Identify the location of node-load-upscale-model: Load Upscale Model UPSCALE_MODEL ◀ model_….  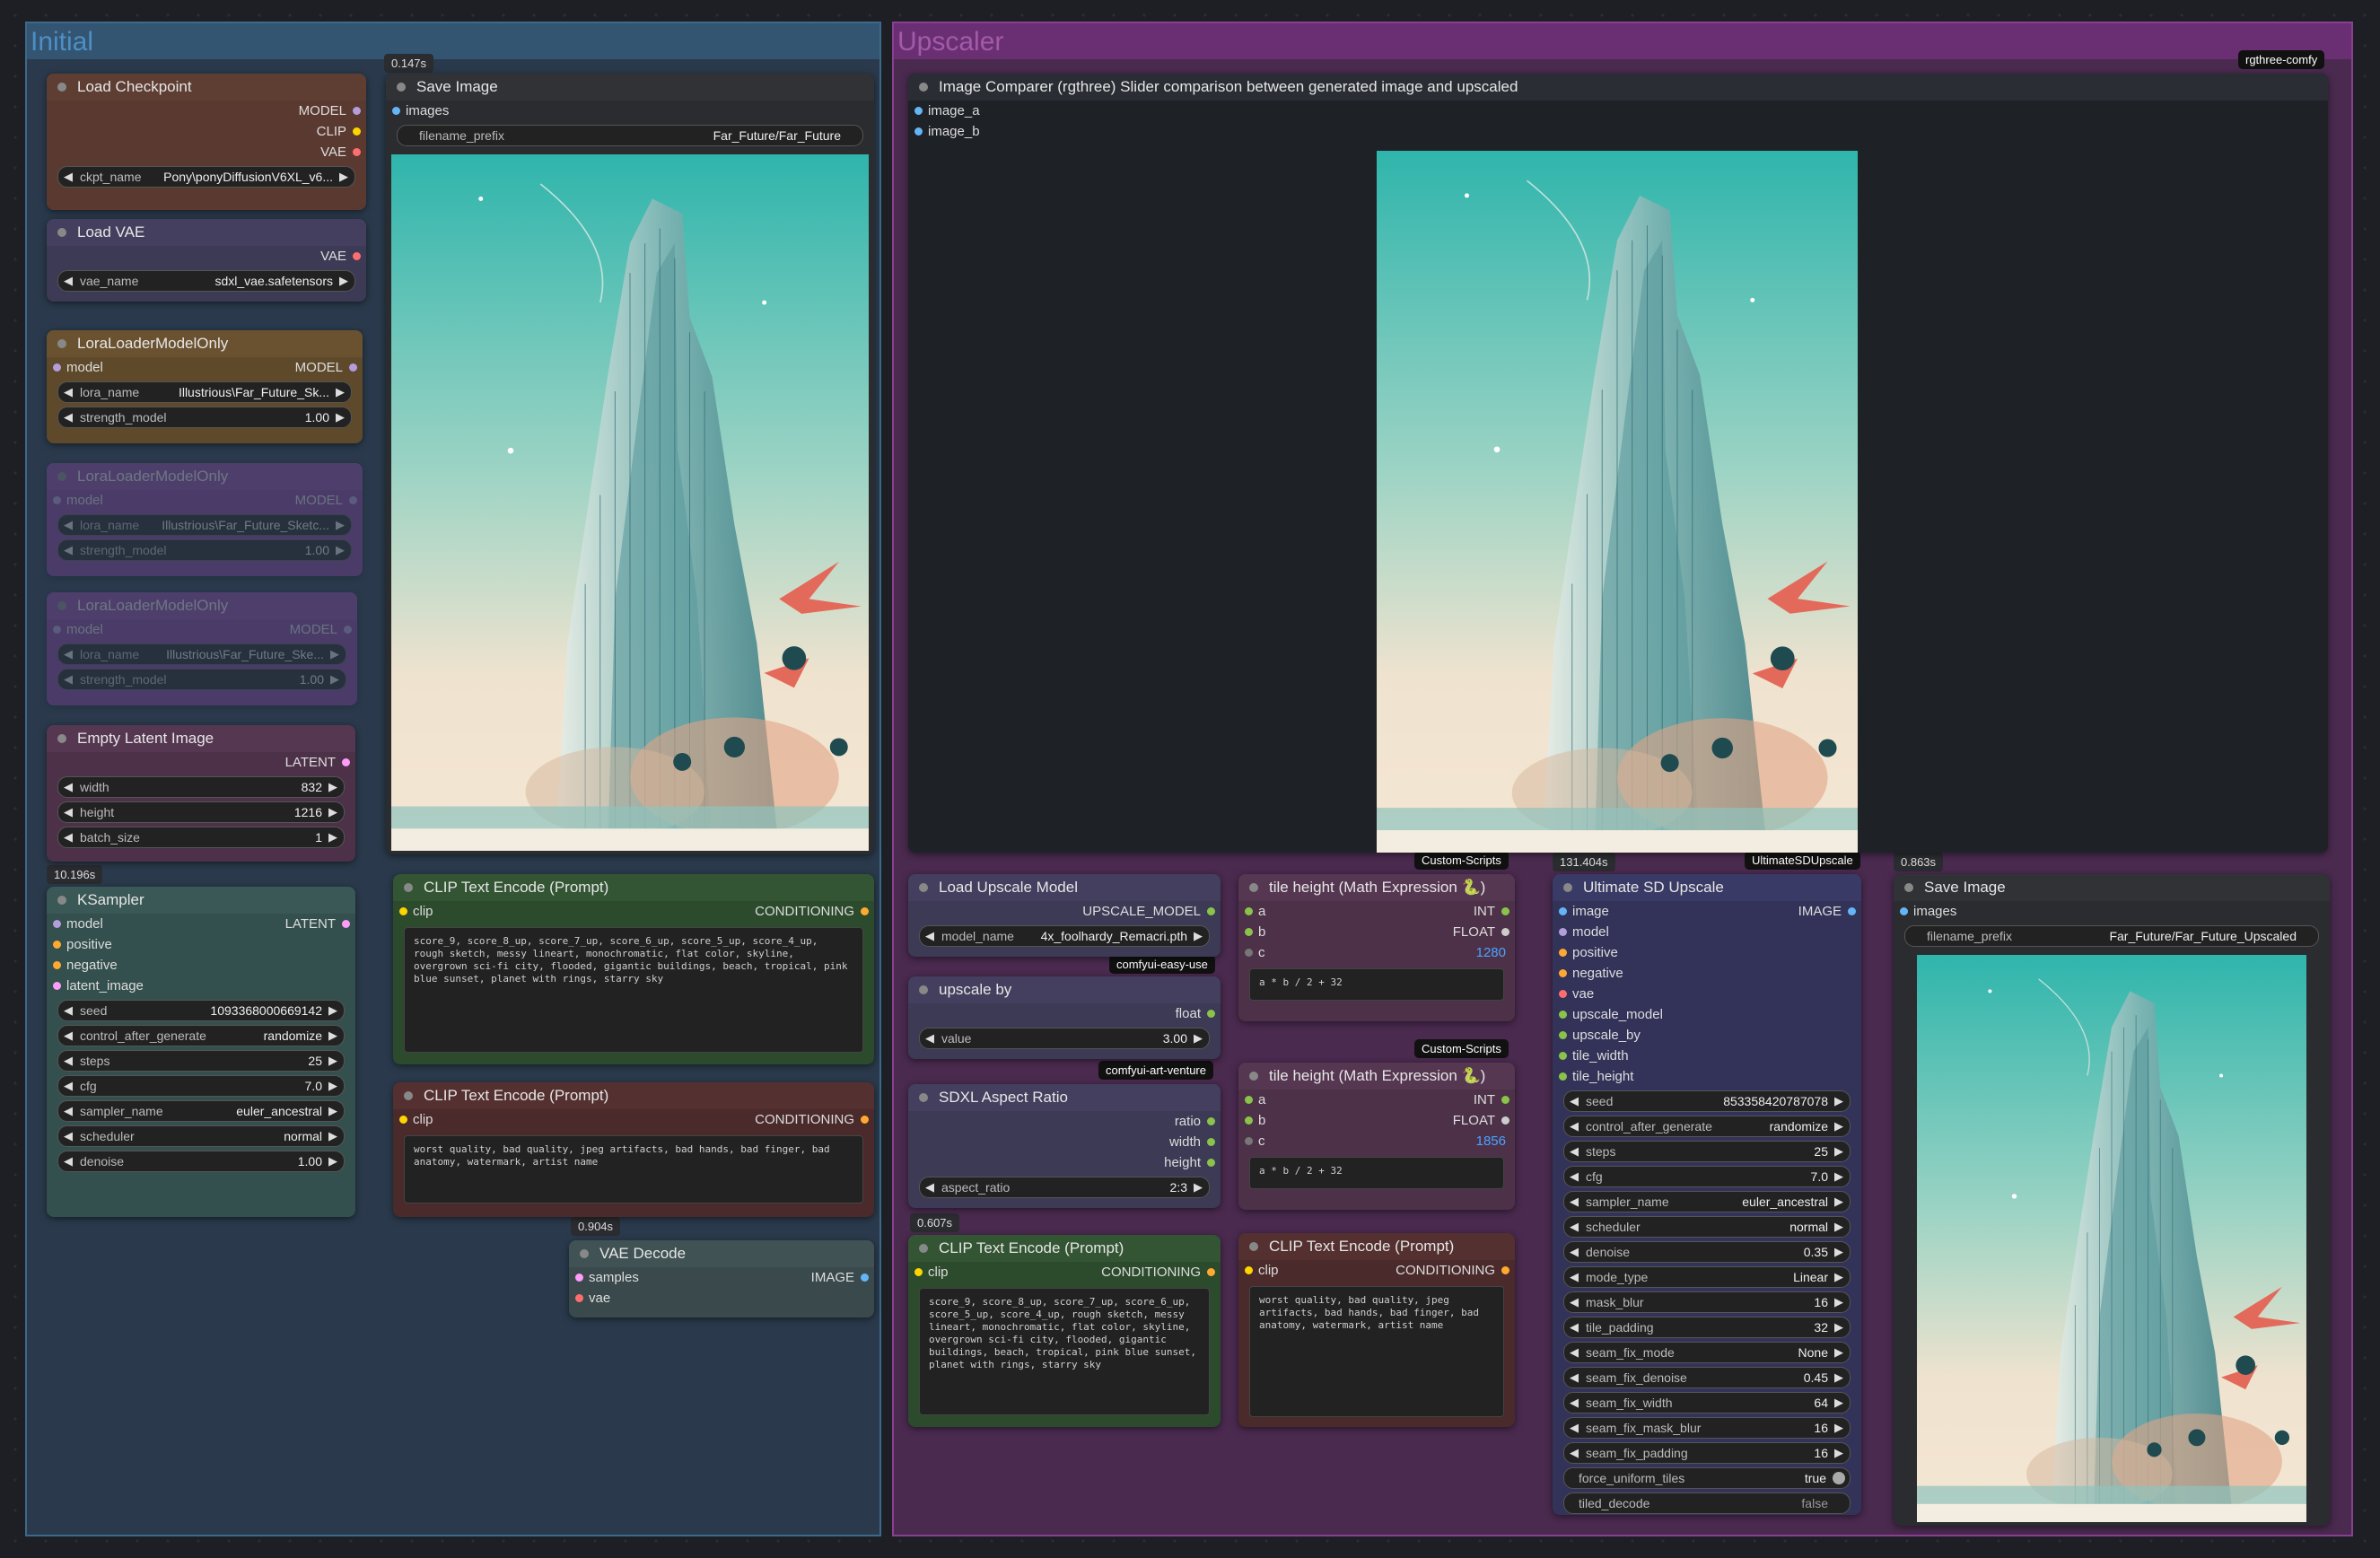
(1064, 916).